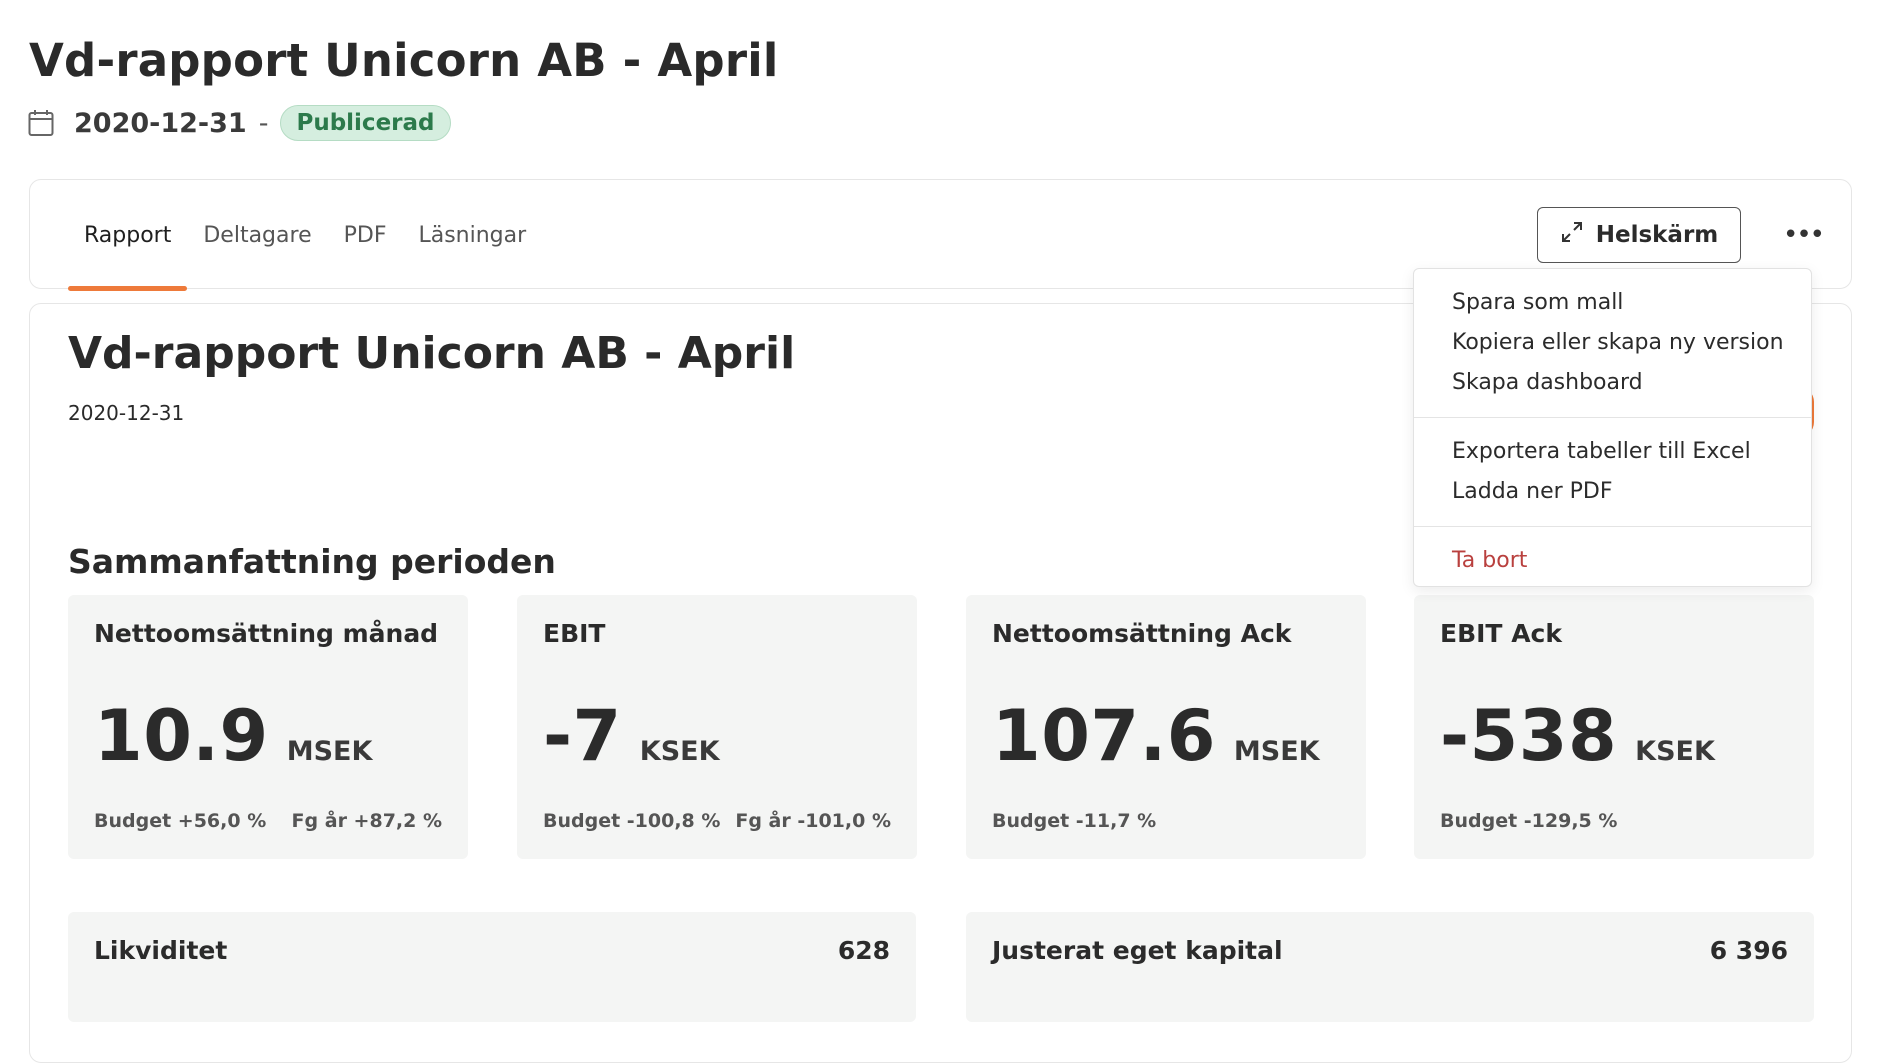  What do you see at coordinates (632, 821) in the screenshot?
I see `kpi-budget: Budget -100,8 %` at bounding box center [632, 821].